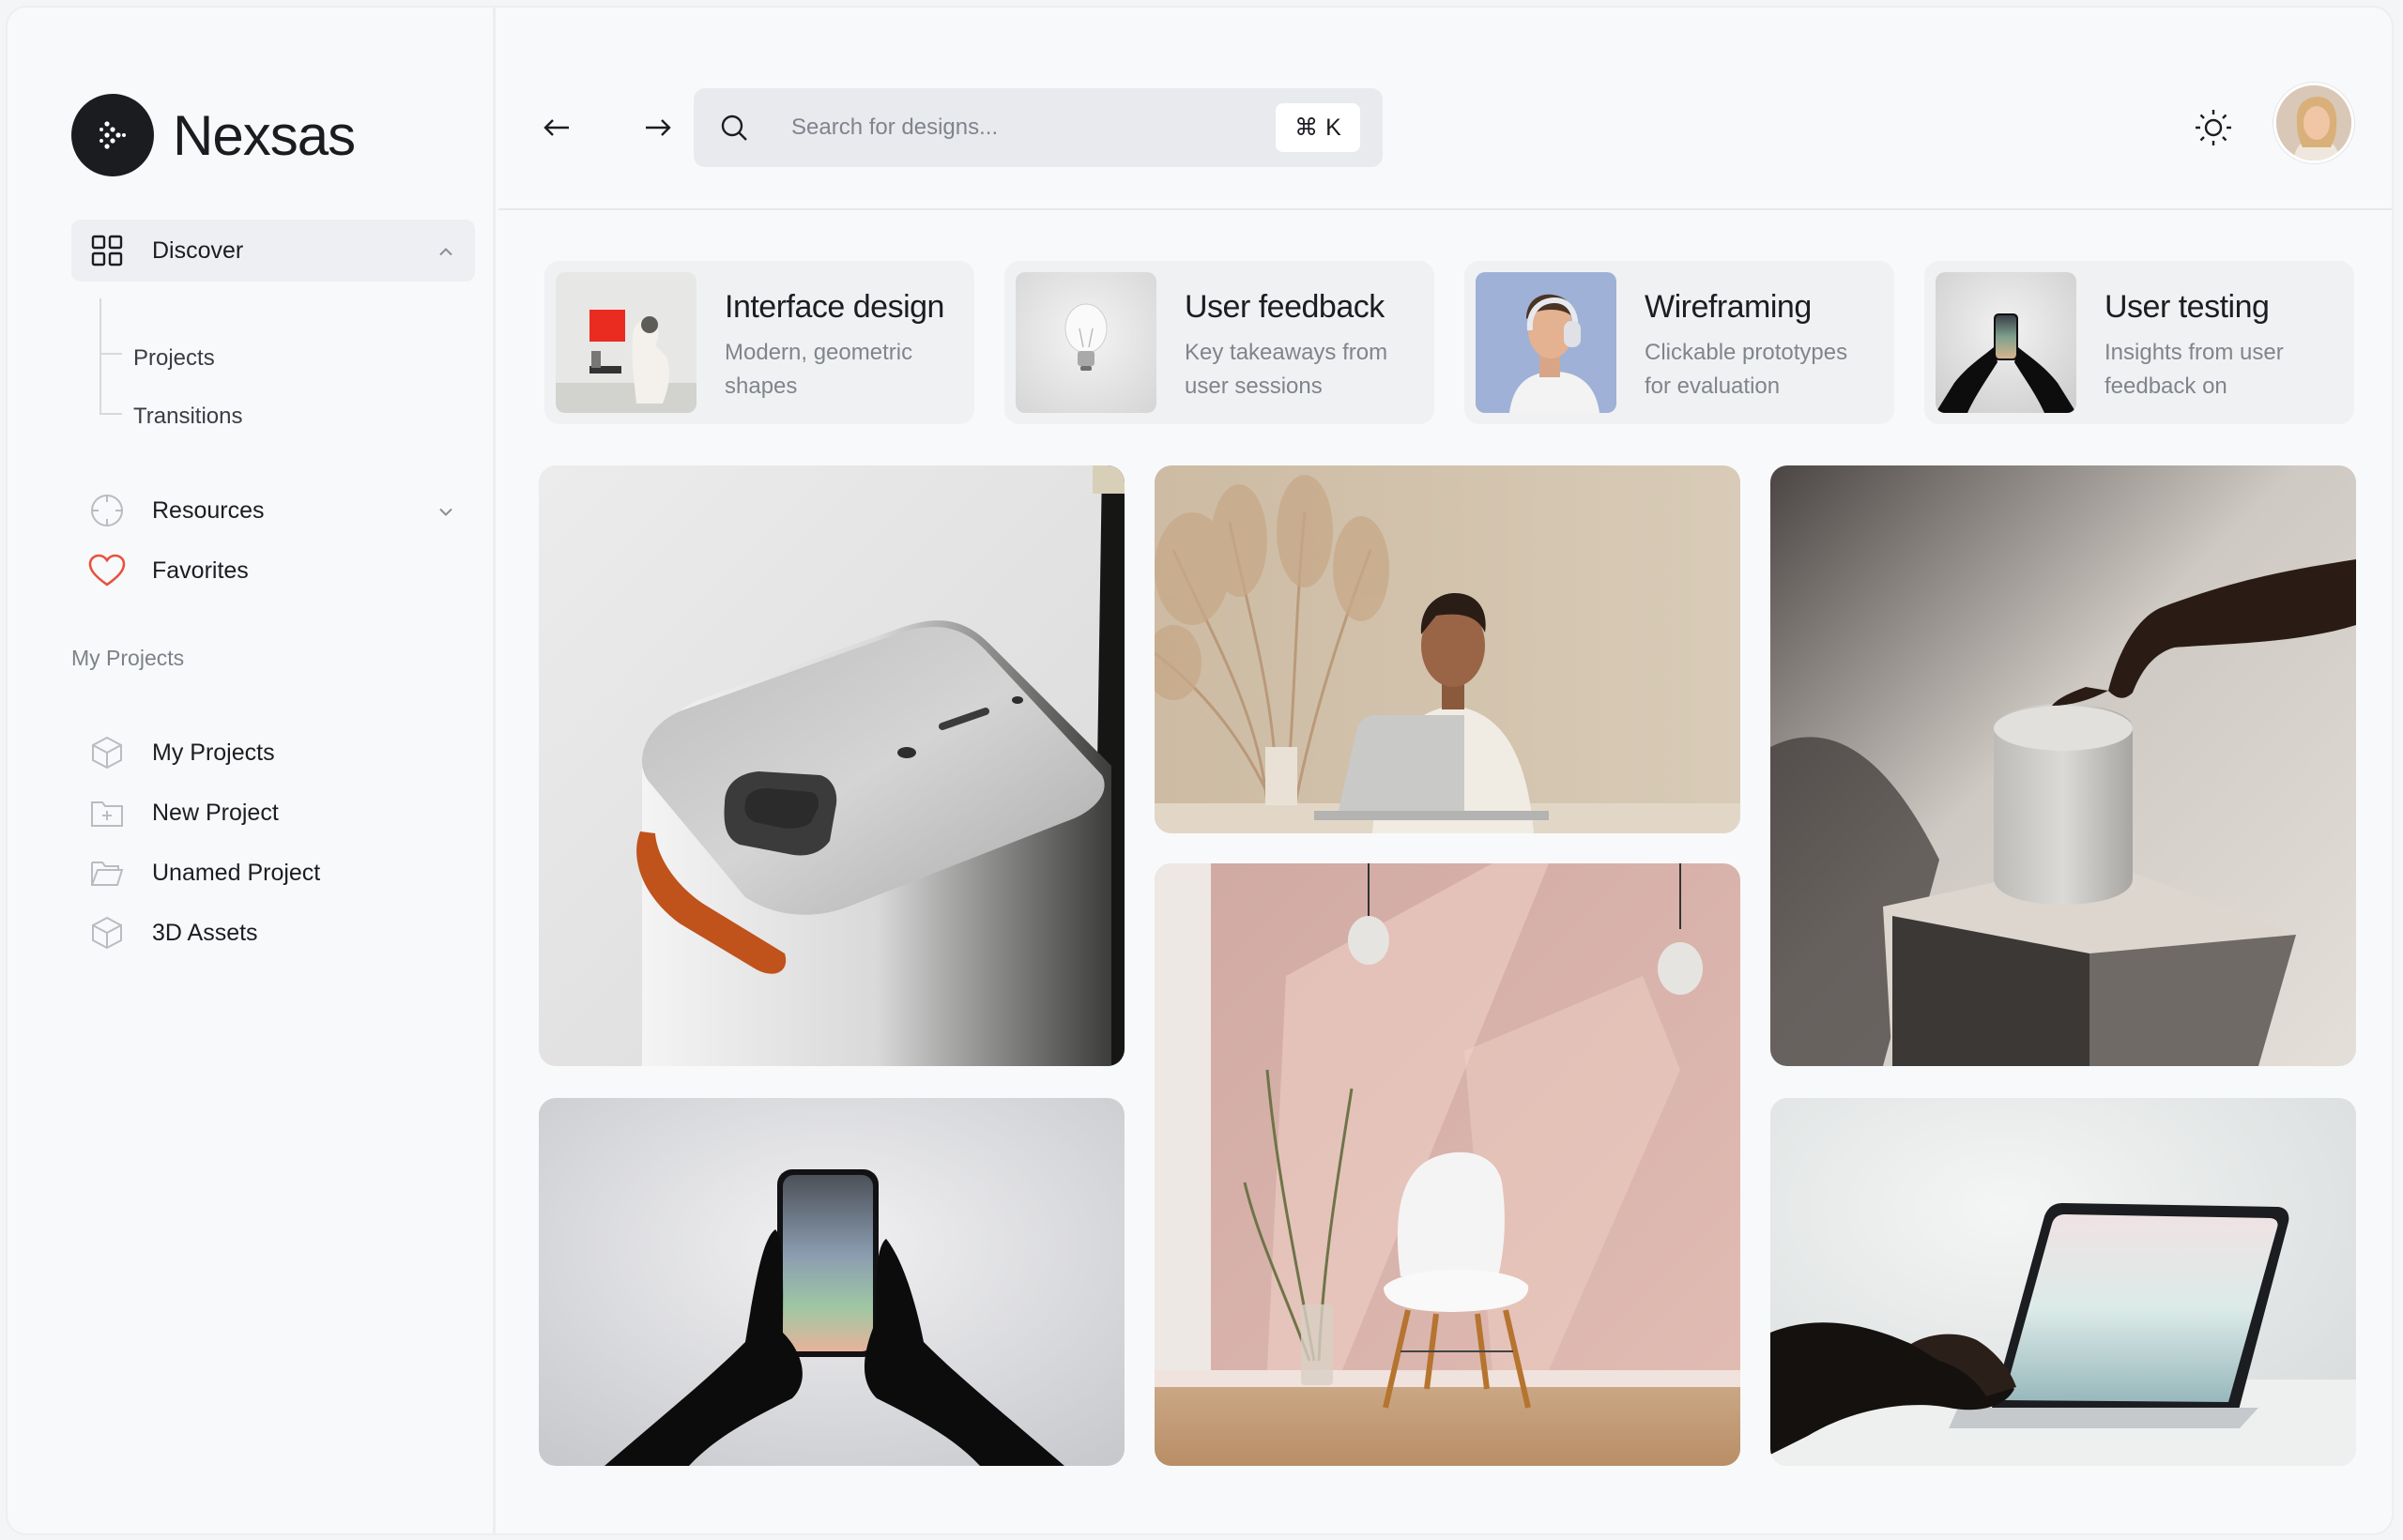 Image resolution: width=2403 pixels, height=1540 pixels. I want to click on theme-toggle-button, so click(2213, 128).